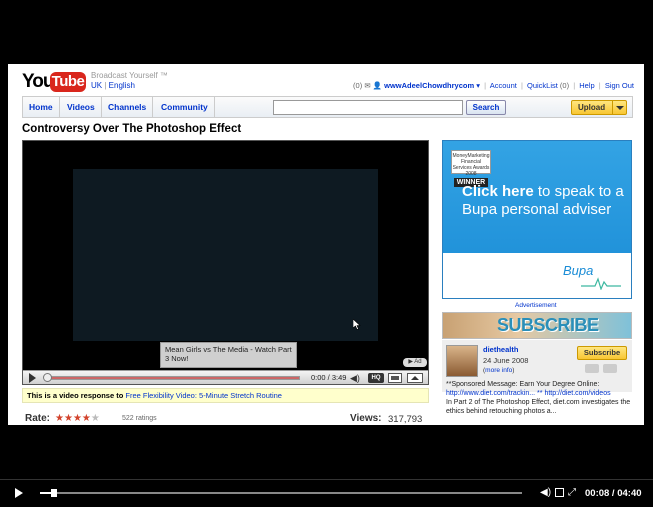  What do you see at coordinates (358, 85) in the screenshot?
I see `inbox-count: (0)` at bounding box center [358, 85].